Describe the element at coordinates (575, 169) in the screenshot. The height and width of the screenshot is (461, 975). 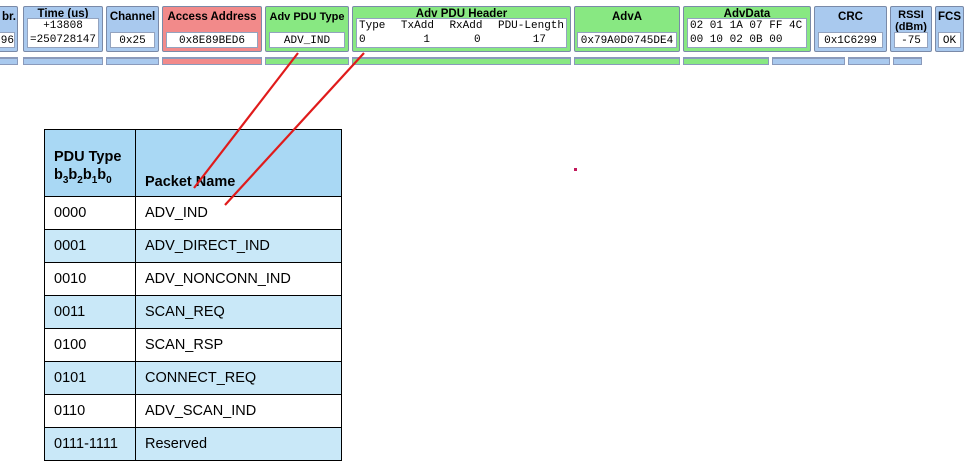
I see `stray-dot` at that location.